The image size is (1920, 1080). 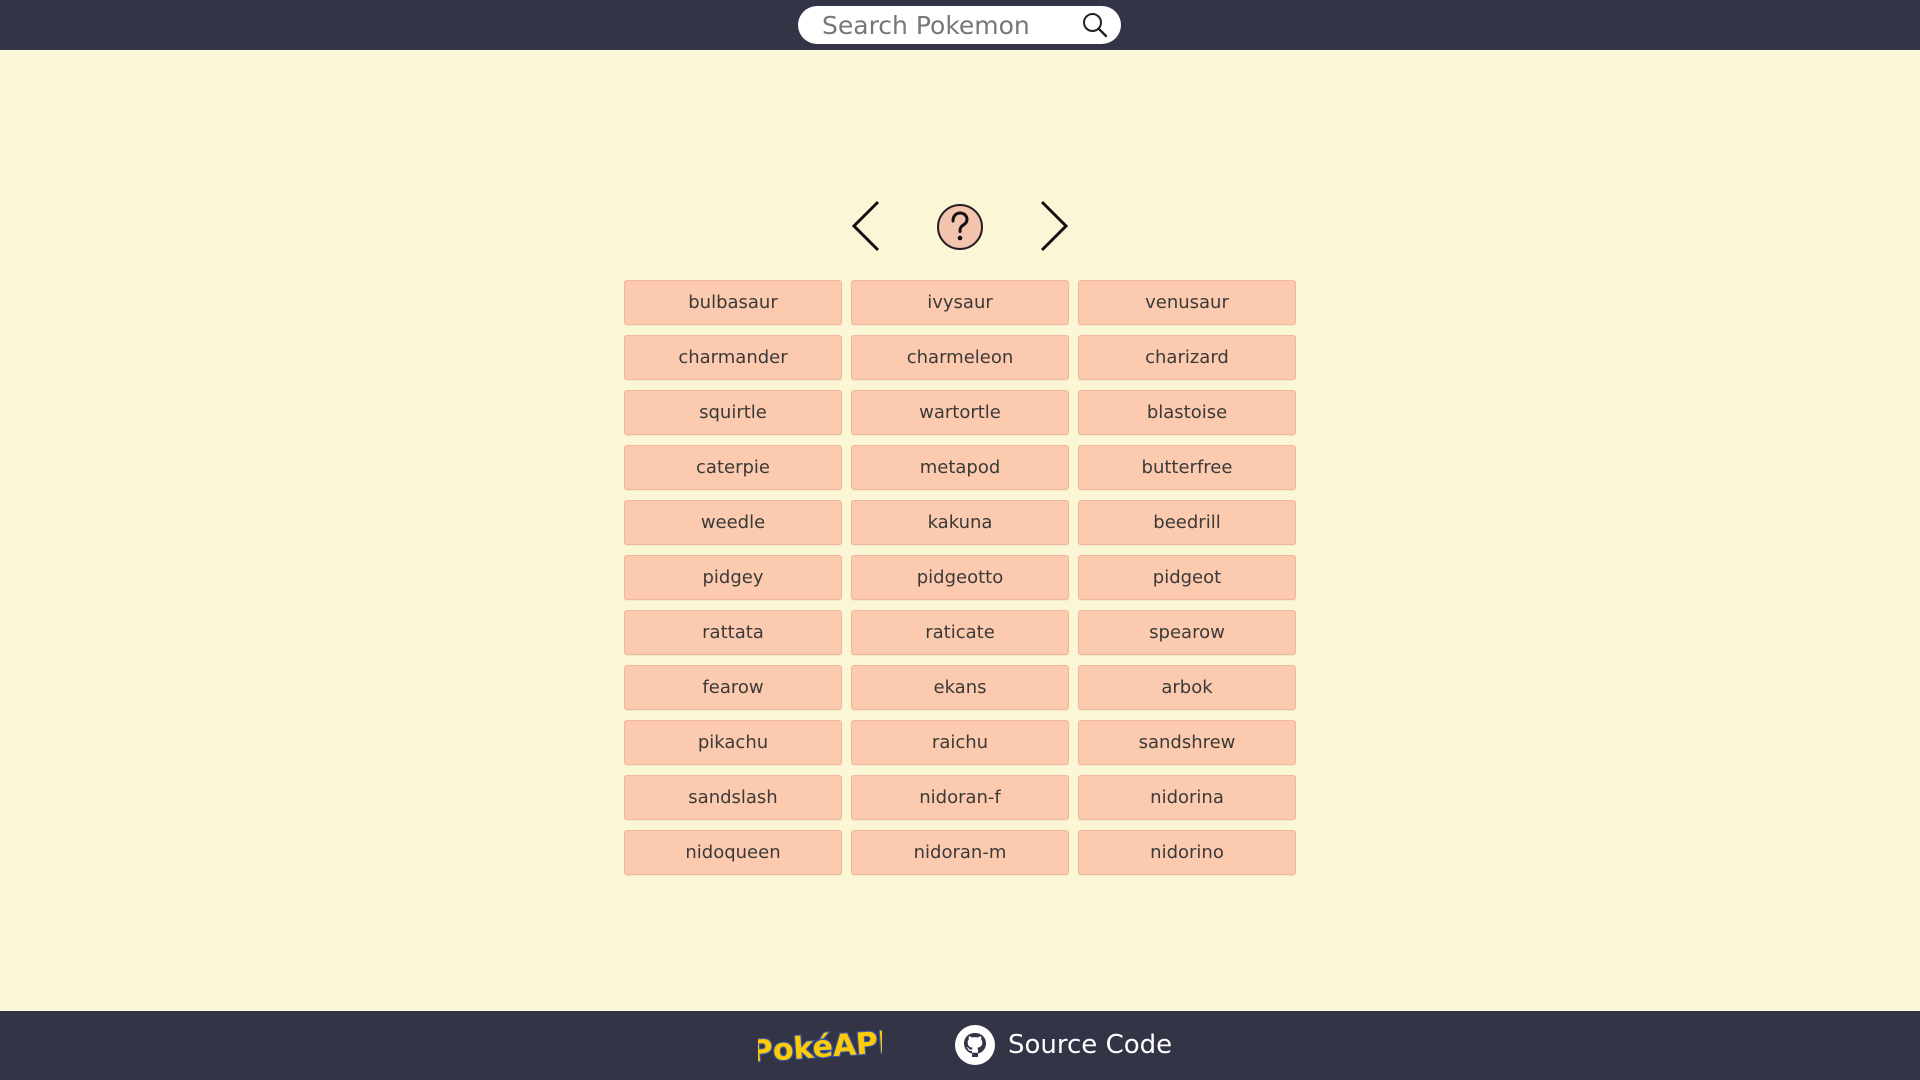 I want to click on pokemon-button: rattata, so click(x=733, y=632).